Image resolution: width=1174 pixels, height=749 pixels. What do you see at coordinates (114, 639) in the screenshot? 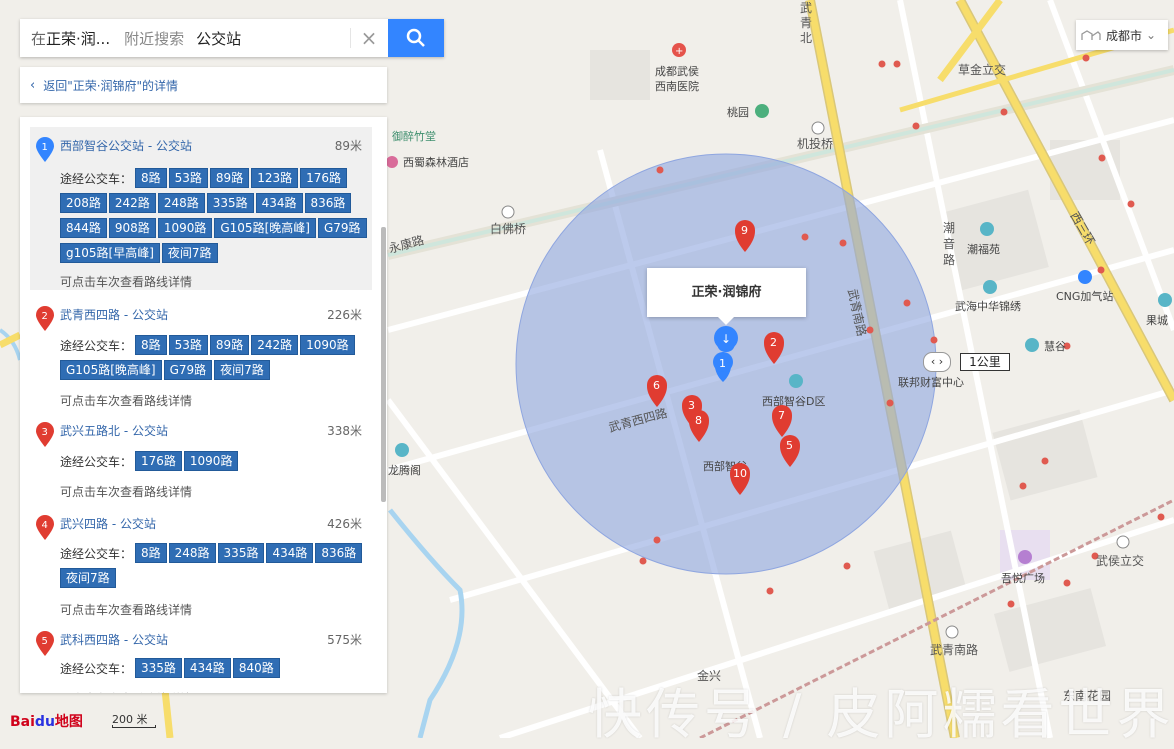
I see `result-title: 武科西四路 - 公交站` at bounding box center [114, 639].